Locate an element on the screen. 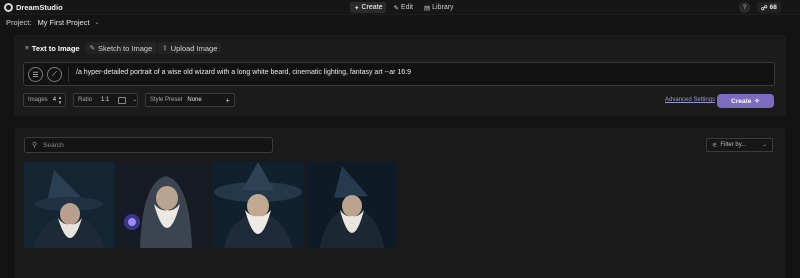 The width and height of the screenshot is (800, 278). create-button: Create ✧ is located at coordinates (745, 101).